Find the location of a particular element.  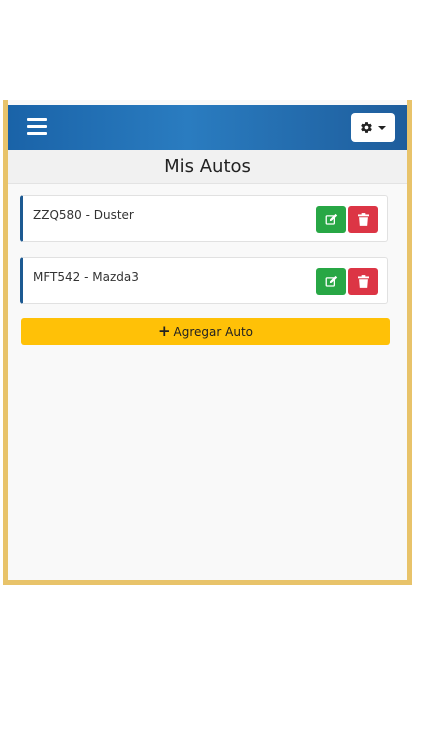

caret-down-icon is located at coordinates (382, 127).